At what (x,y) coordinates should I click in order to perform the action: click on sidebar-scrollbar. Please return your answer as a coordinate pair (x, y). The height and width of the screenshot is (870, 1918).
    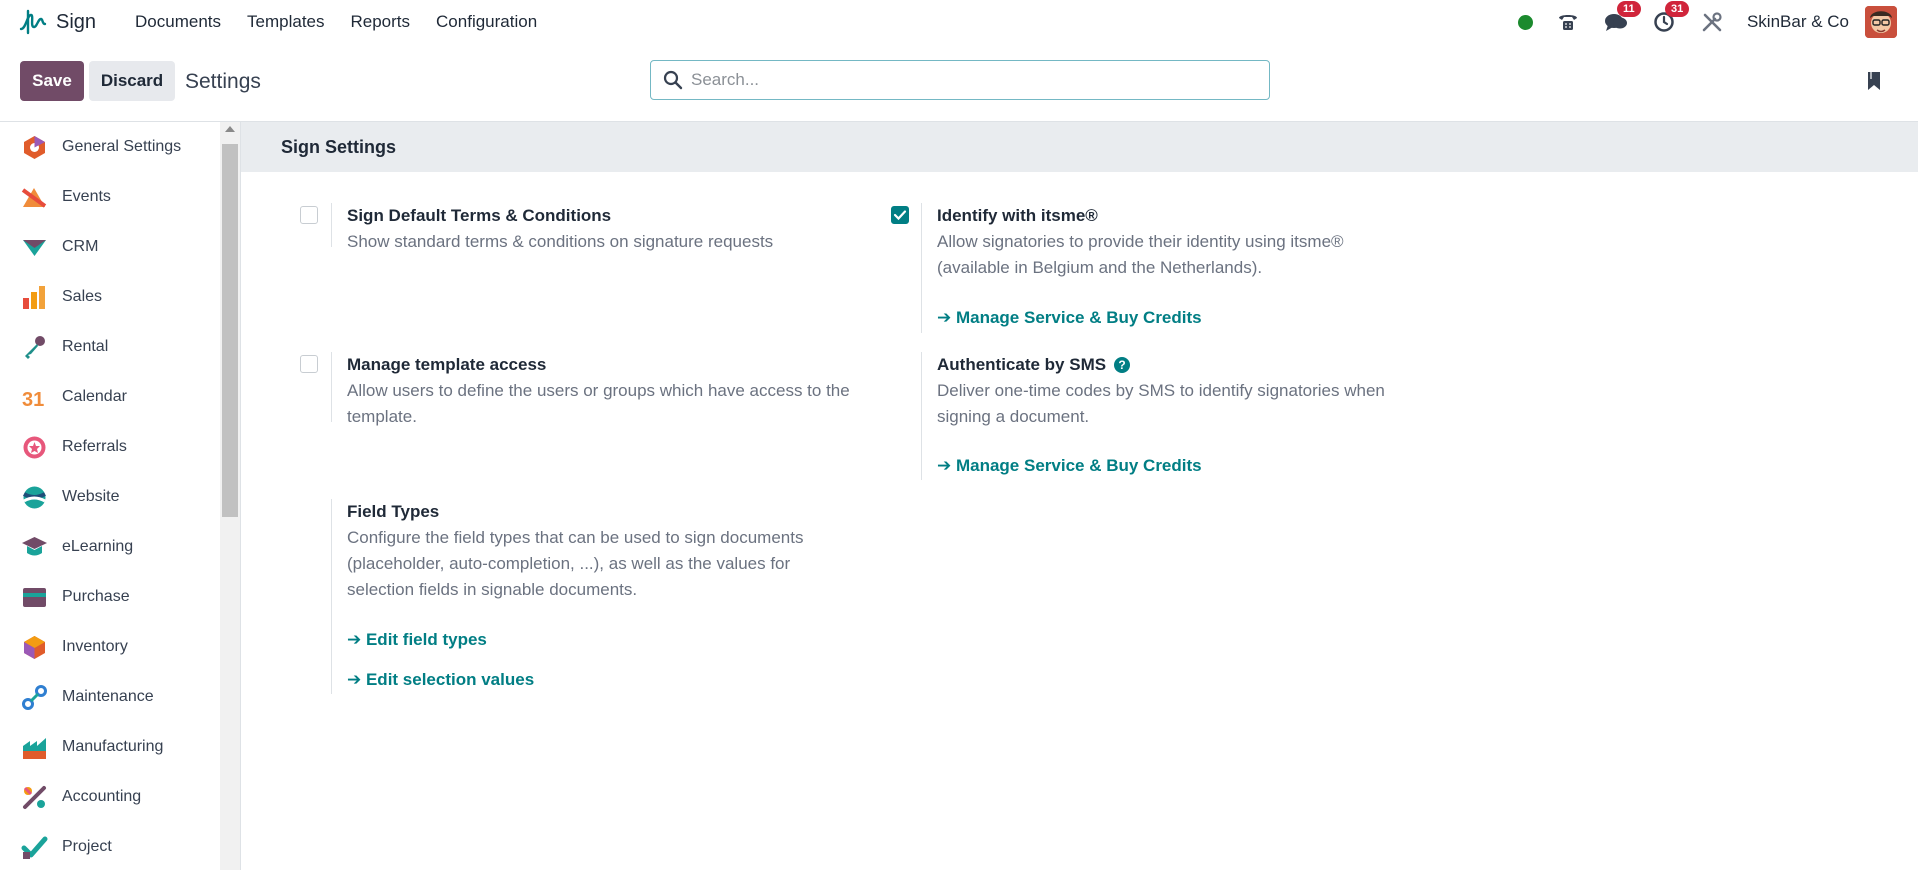
    Looking at the image, I should click on (230, 496).